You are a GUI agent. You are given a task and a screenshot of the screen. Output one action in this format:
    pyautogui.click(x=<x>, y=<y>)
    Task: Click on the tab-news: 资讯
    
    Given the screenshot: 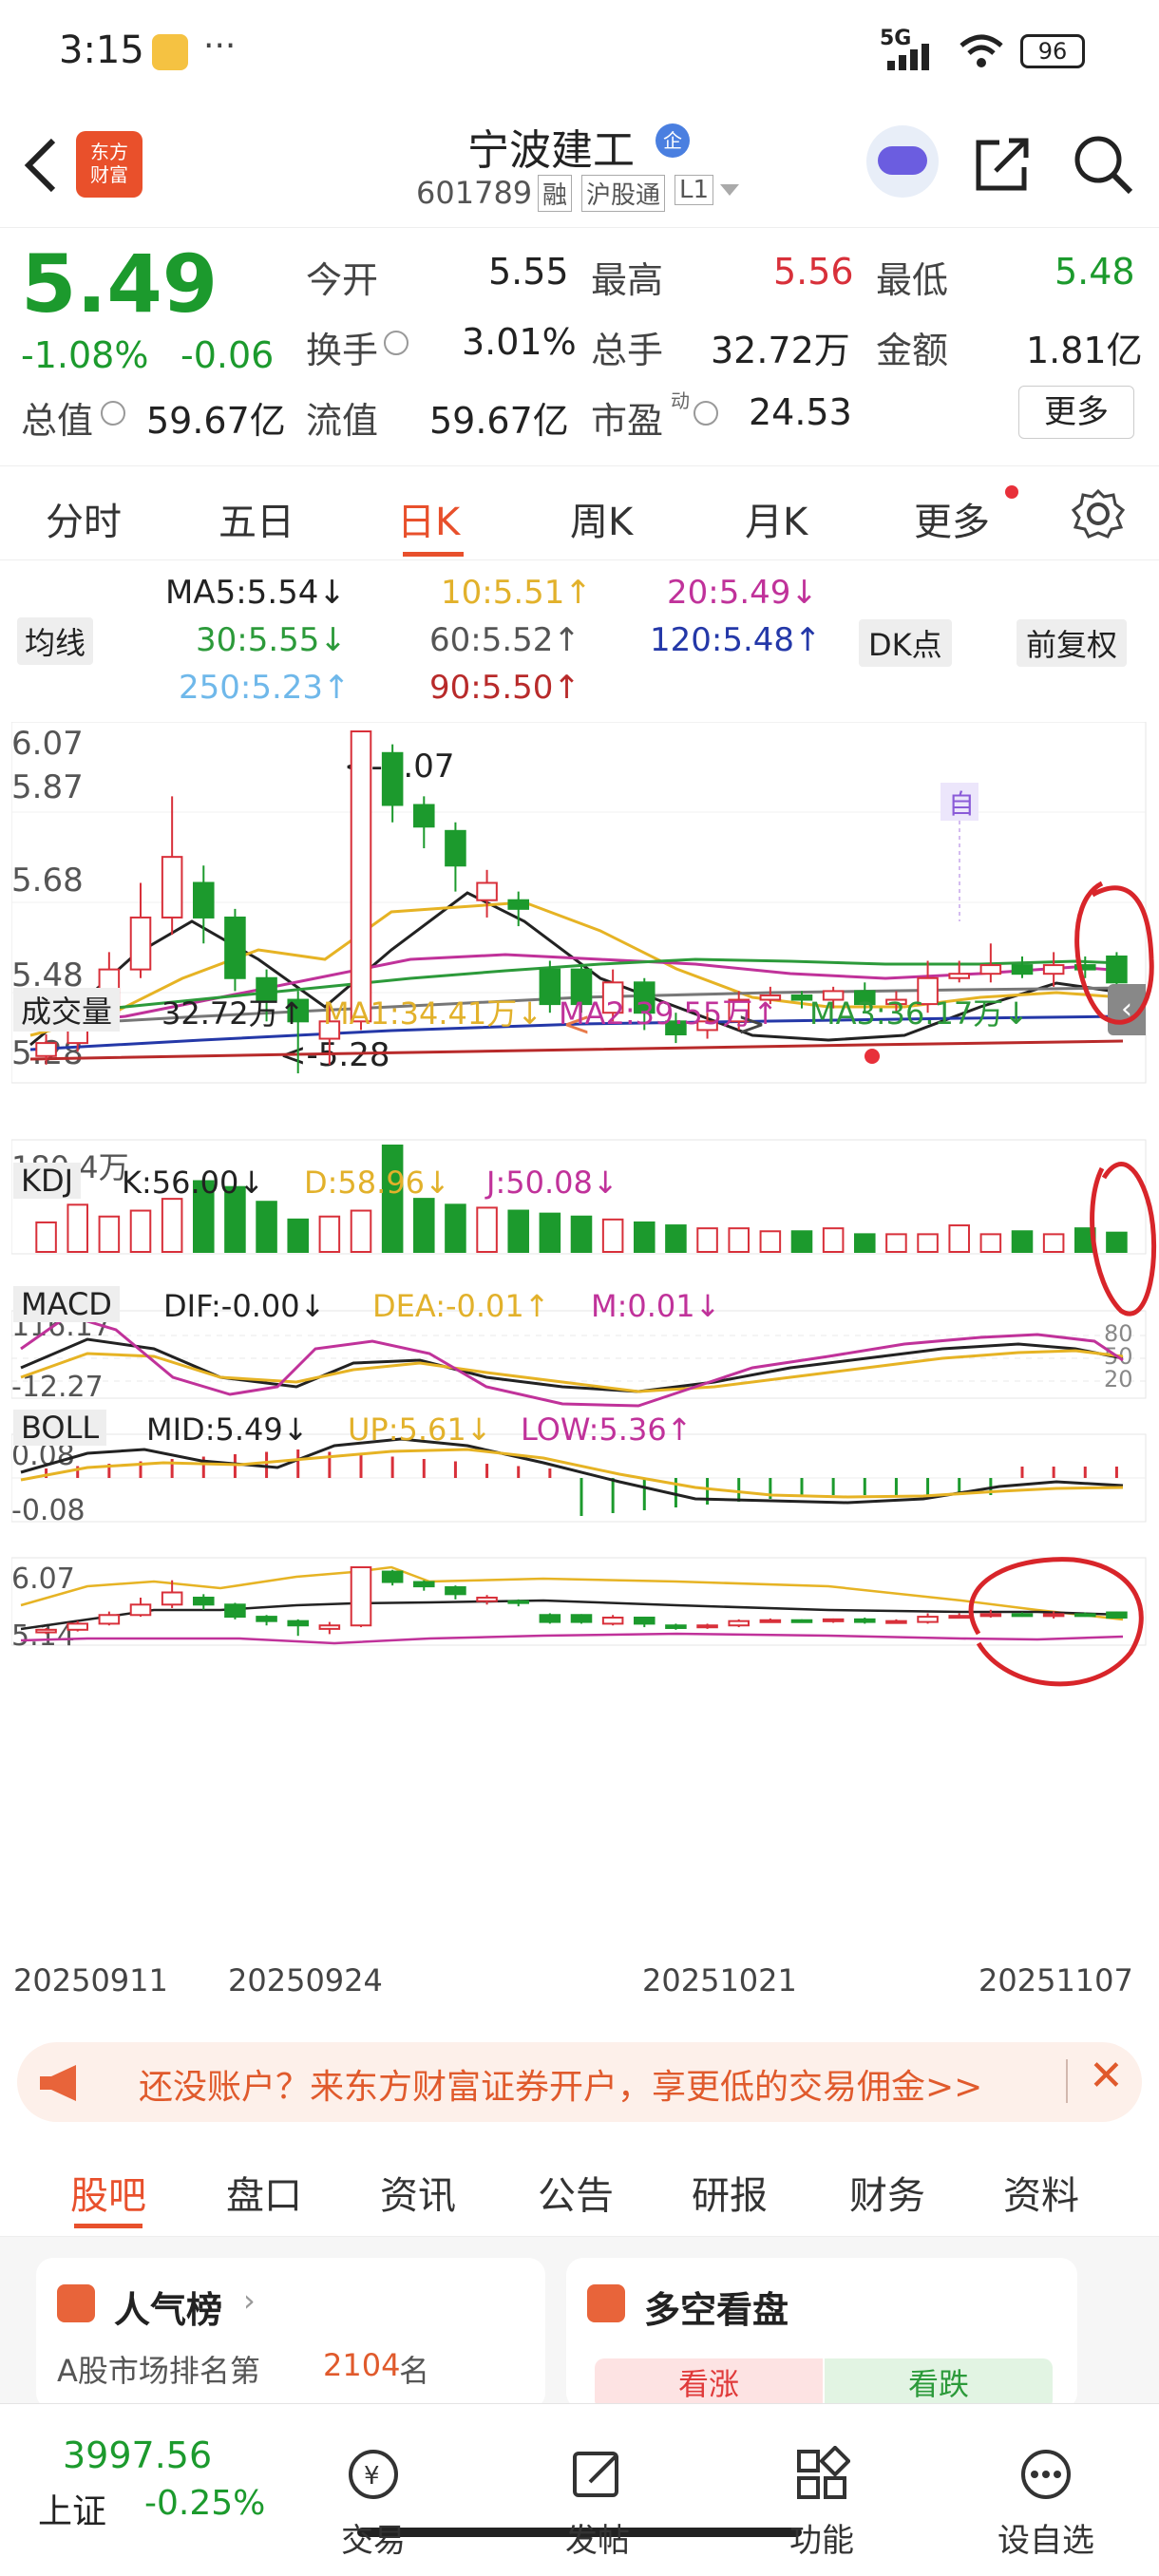 What is the action you would take?
    pyautogui.click(x=418, y=2192)
    